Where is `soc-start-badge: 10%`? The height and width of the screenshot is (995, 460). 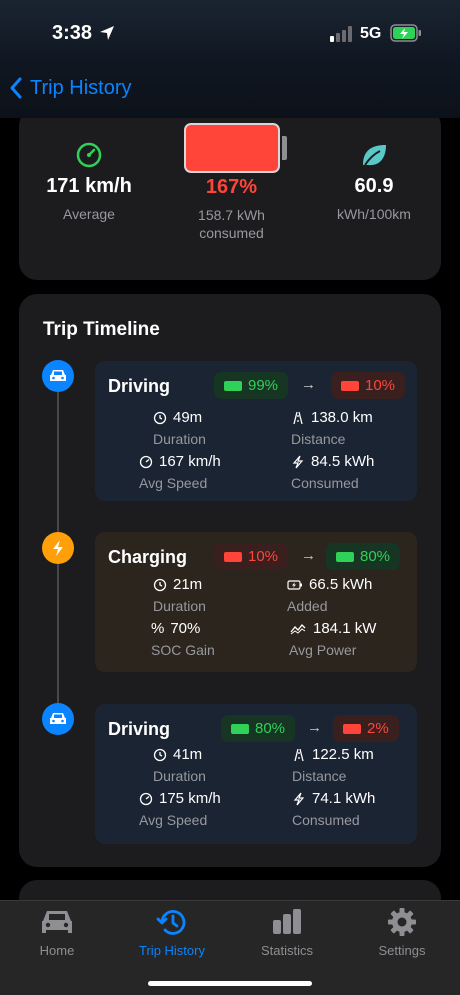
soc-start-badge: 10% is located at coordinates (251, 556).